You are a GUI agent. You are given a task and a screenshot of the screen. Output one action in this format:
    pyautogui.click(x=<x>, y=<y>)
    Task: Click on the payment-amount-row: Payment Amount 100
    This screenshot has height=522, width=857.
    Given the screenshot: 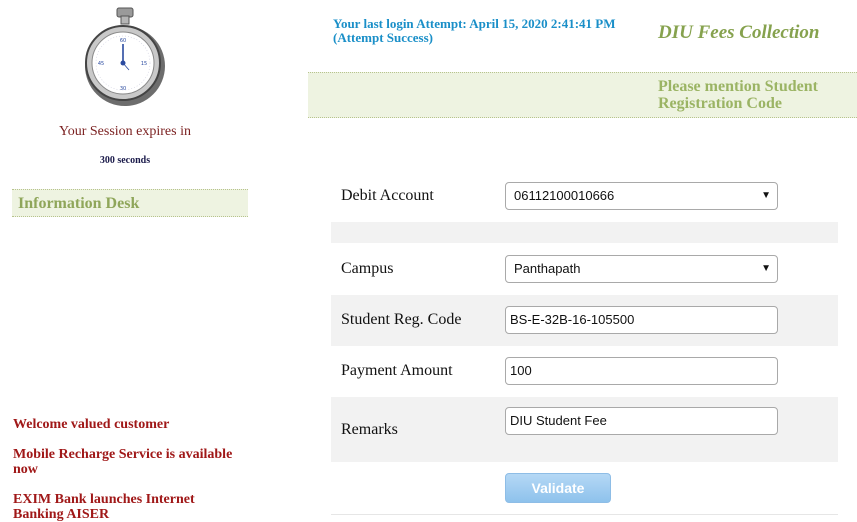 What is the action you would take?
    pyautogui.click(x=584, y=371)
    